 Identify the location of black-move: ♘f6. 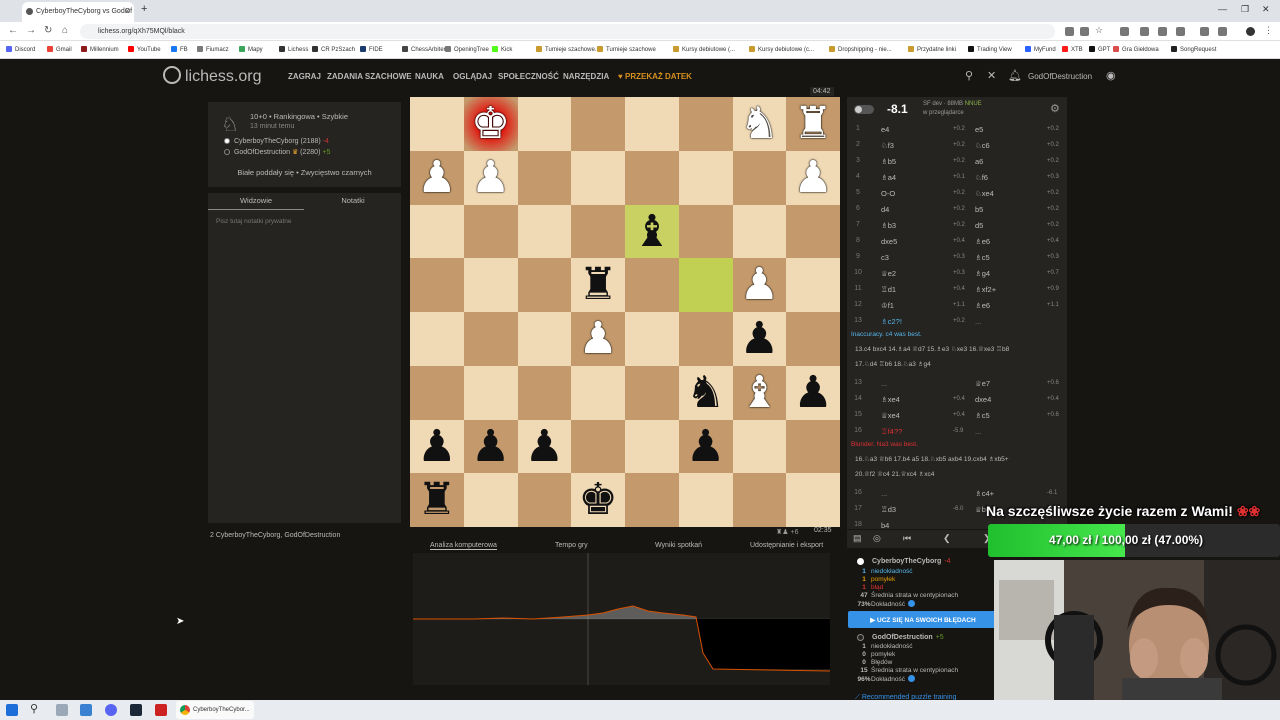
(981, 177).